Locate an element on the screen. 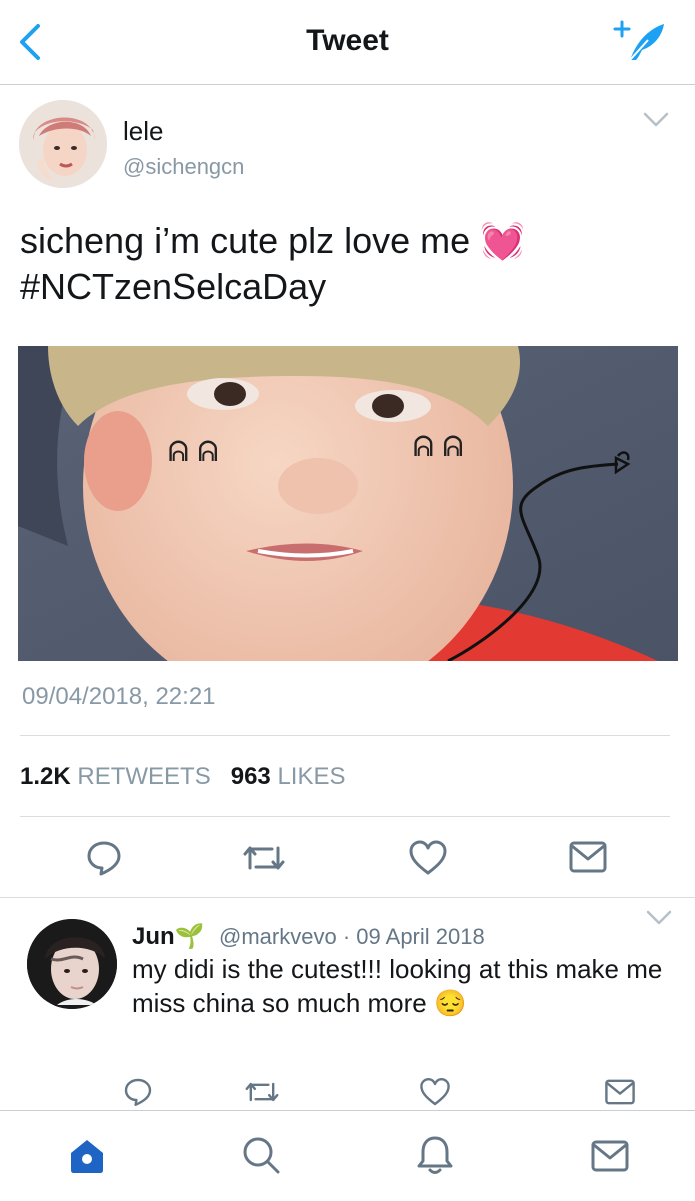 The width and height of the screenshot is (695, 1201). like-button is located at coordinates (428, 858).